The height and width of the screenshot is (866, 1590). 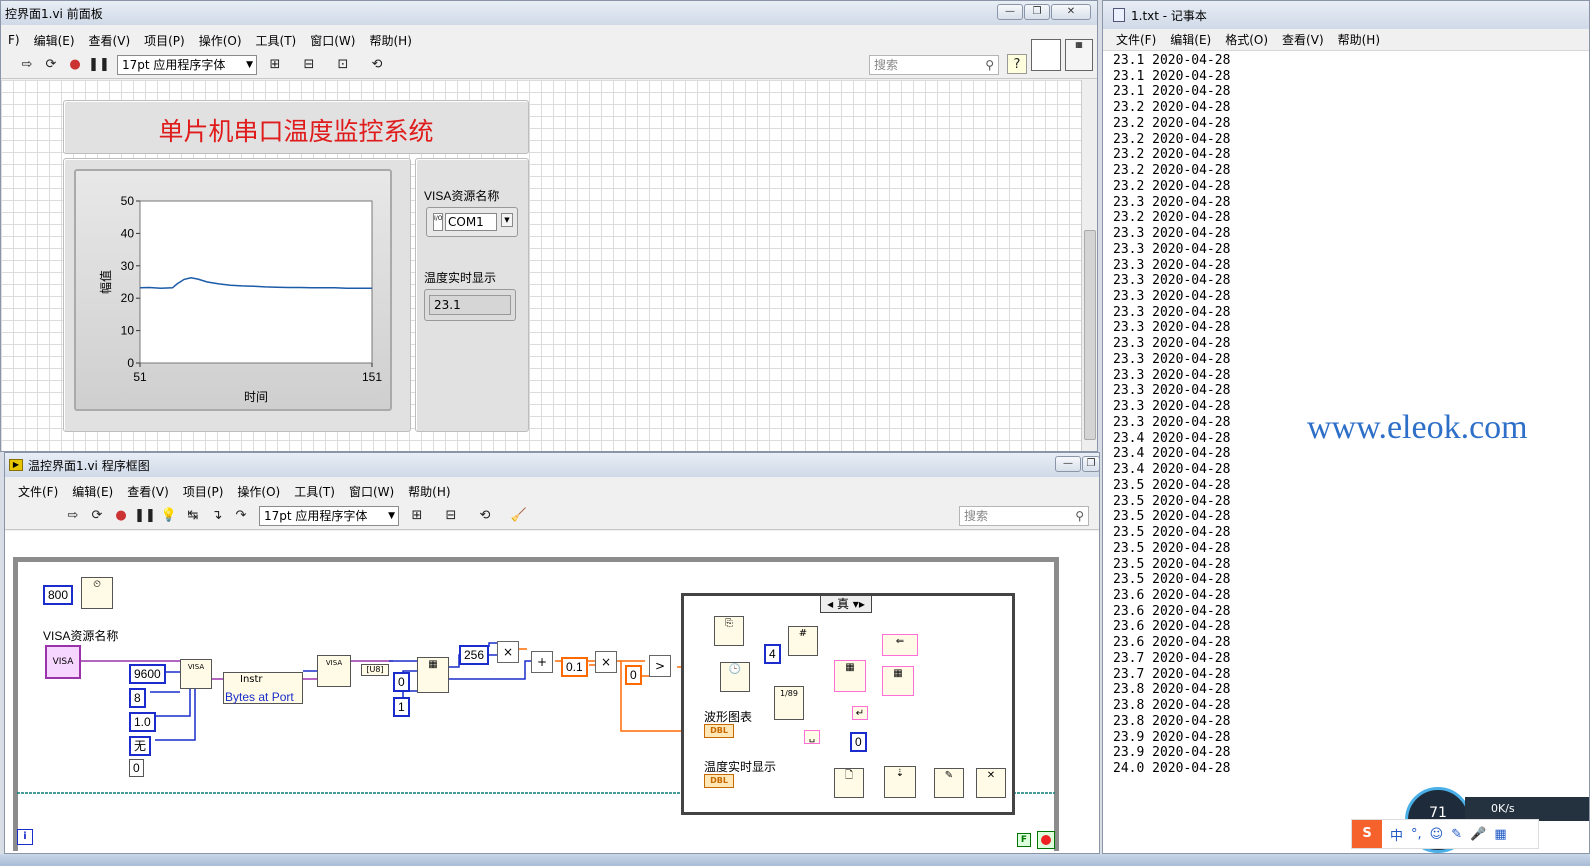 What do you see at coordinates (193, 516) in the screenshot?
I see `retain-wire-icon: ↹` at bounding box center [193, 516].